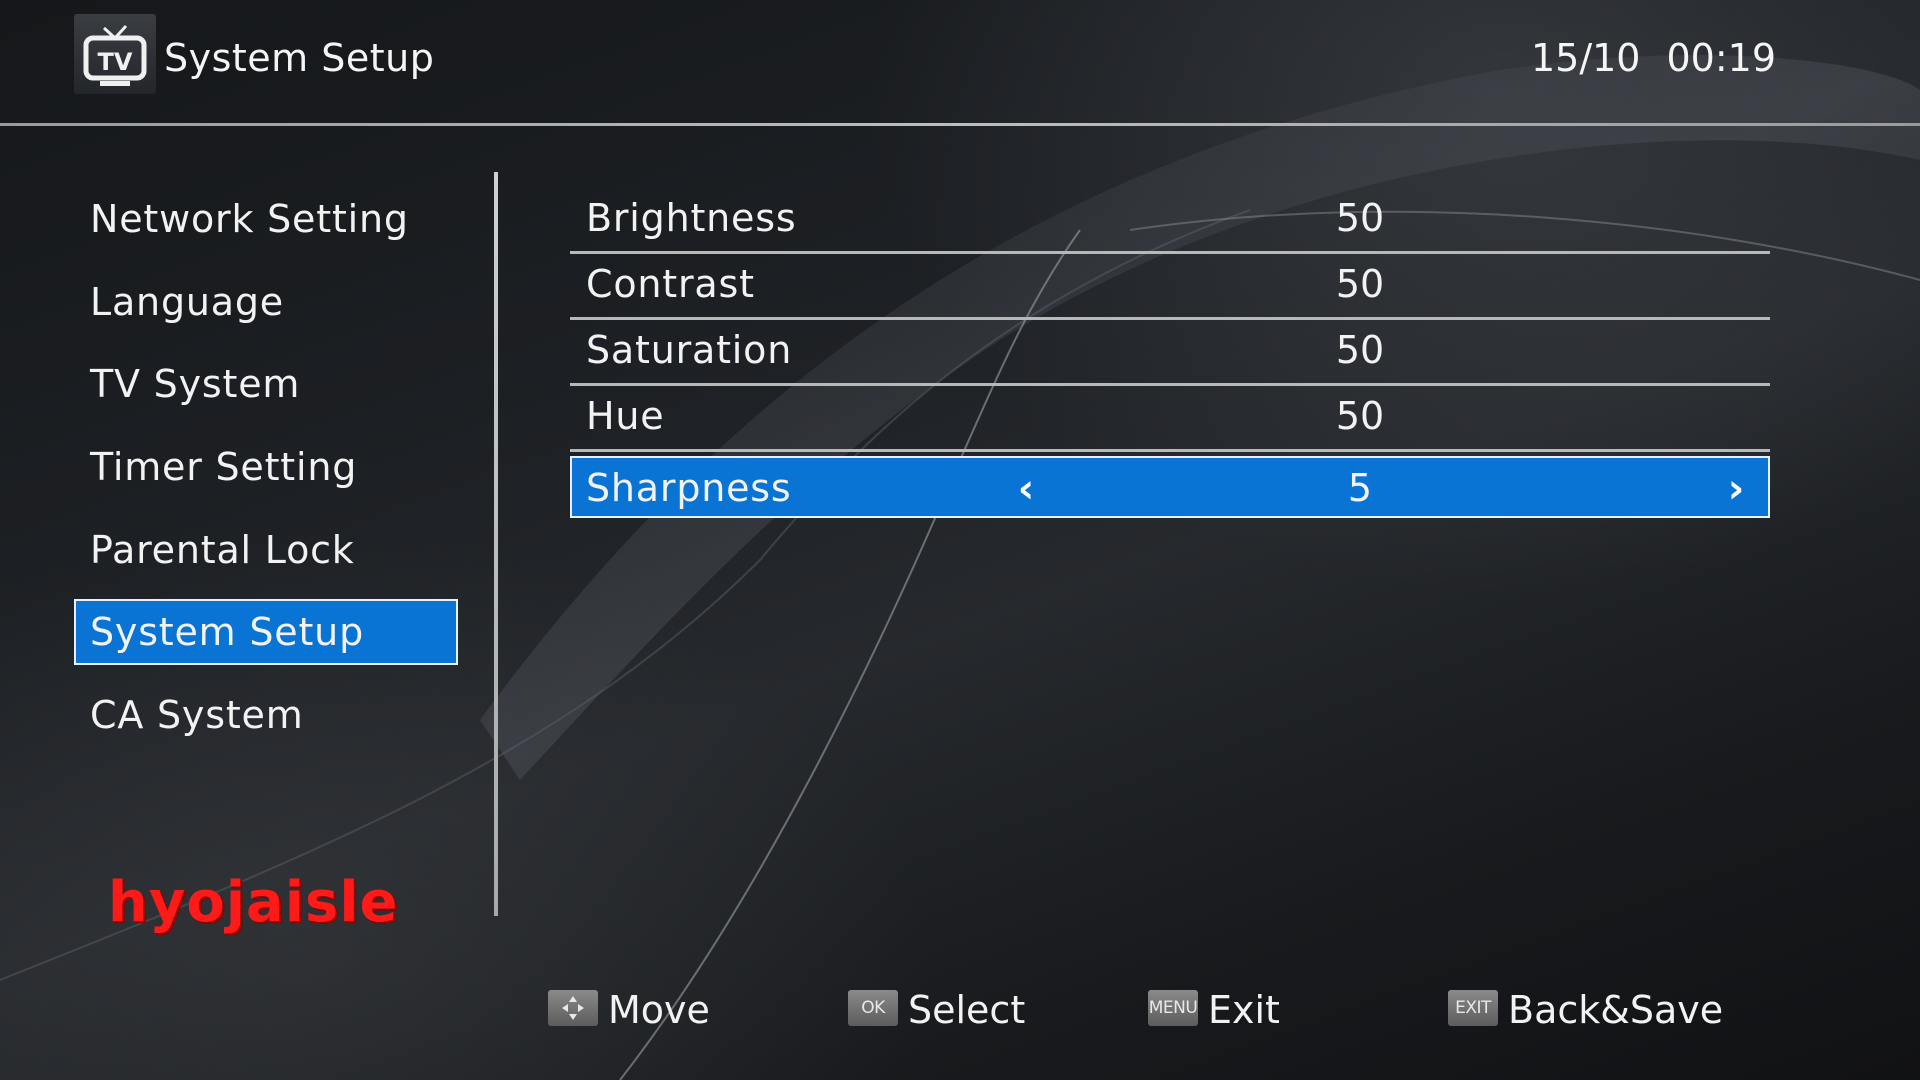 The image size is (1920, 1080). What do you see at coordinates (625, 416) in the screenshot?
I see `setting-label: Hue` at bounding box center [625, 416].